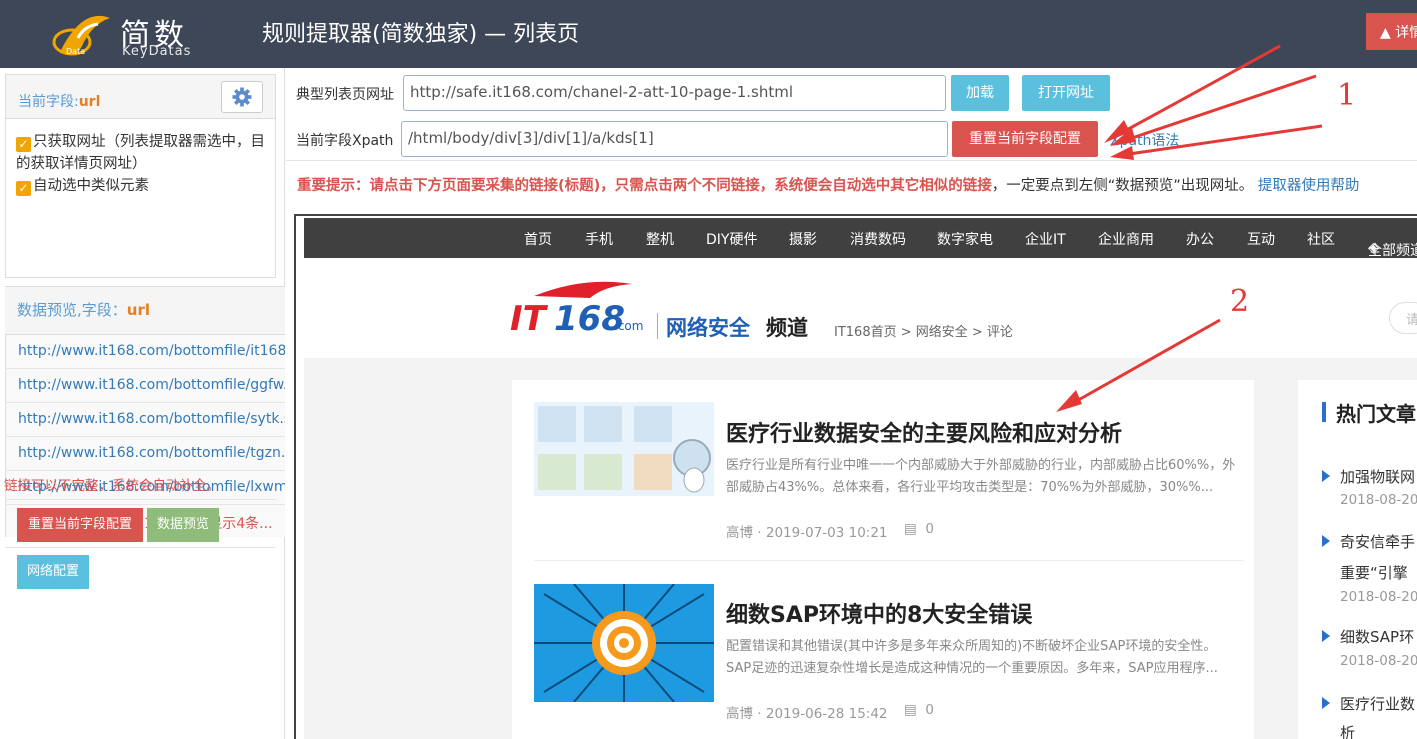 The height and width of the screenshot is (739, 1417). I want to click on url-complete-note: 链接可以不完整，系统会自动补全。, so click(112, 486).